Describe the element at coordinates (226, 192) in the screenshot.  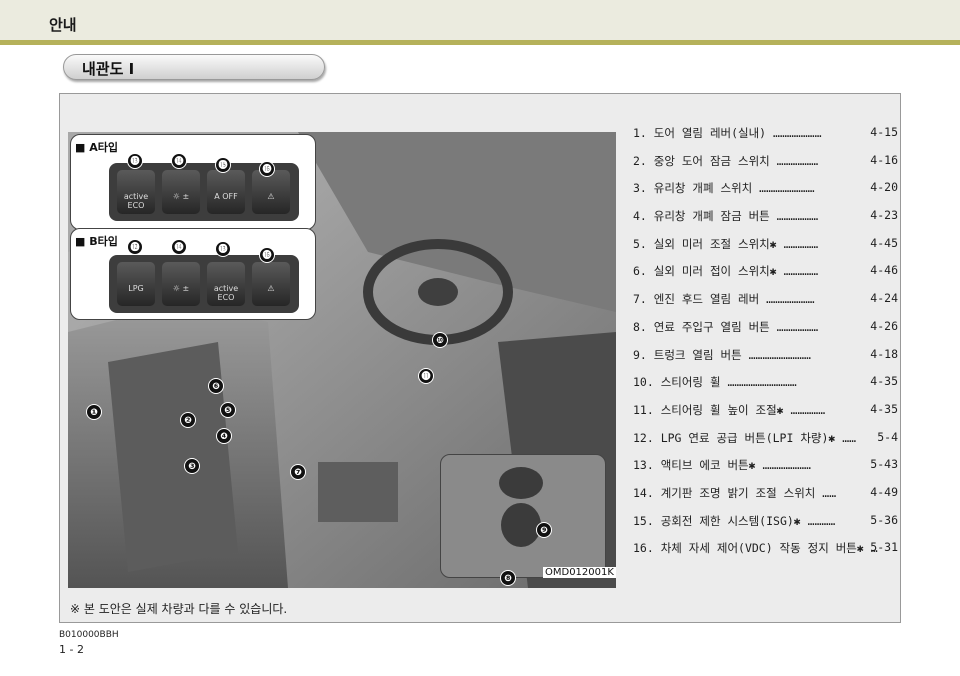
I see `isg-off-button: A OFF` at that location.